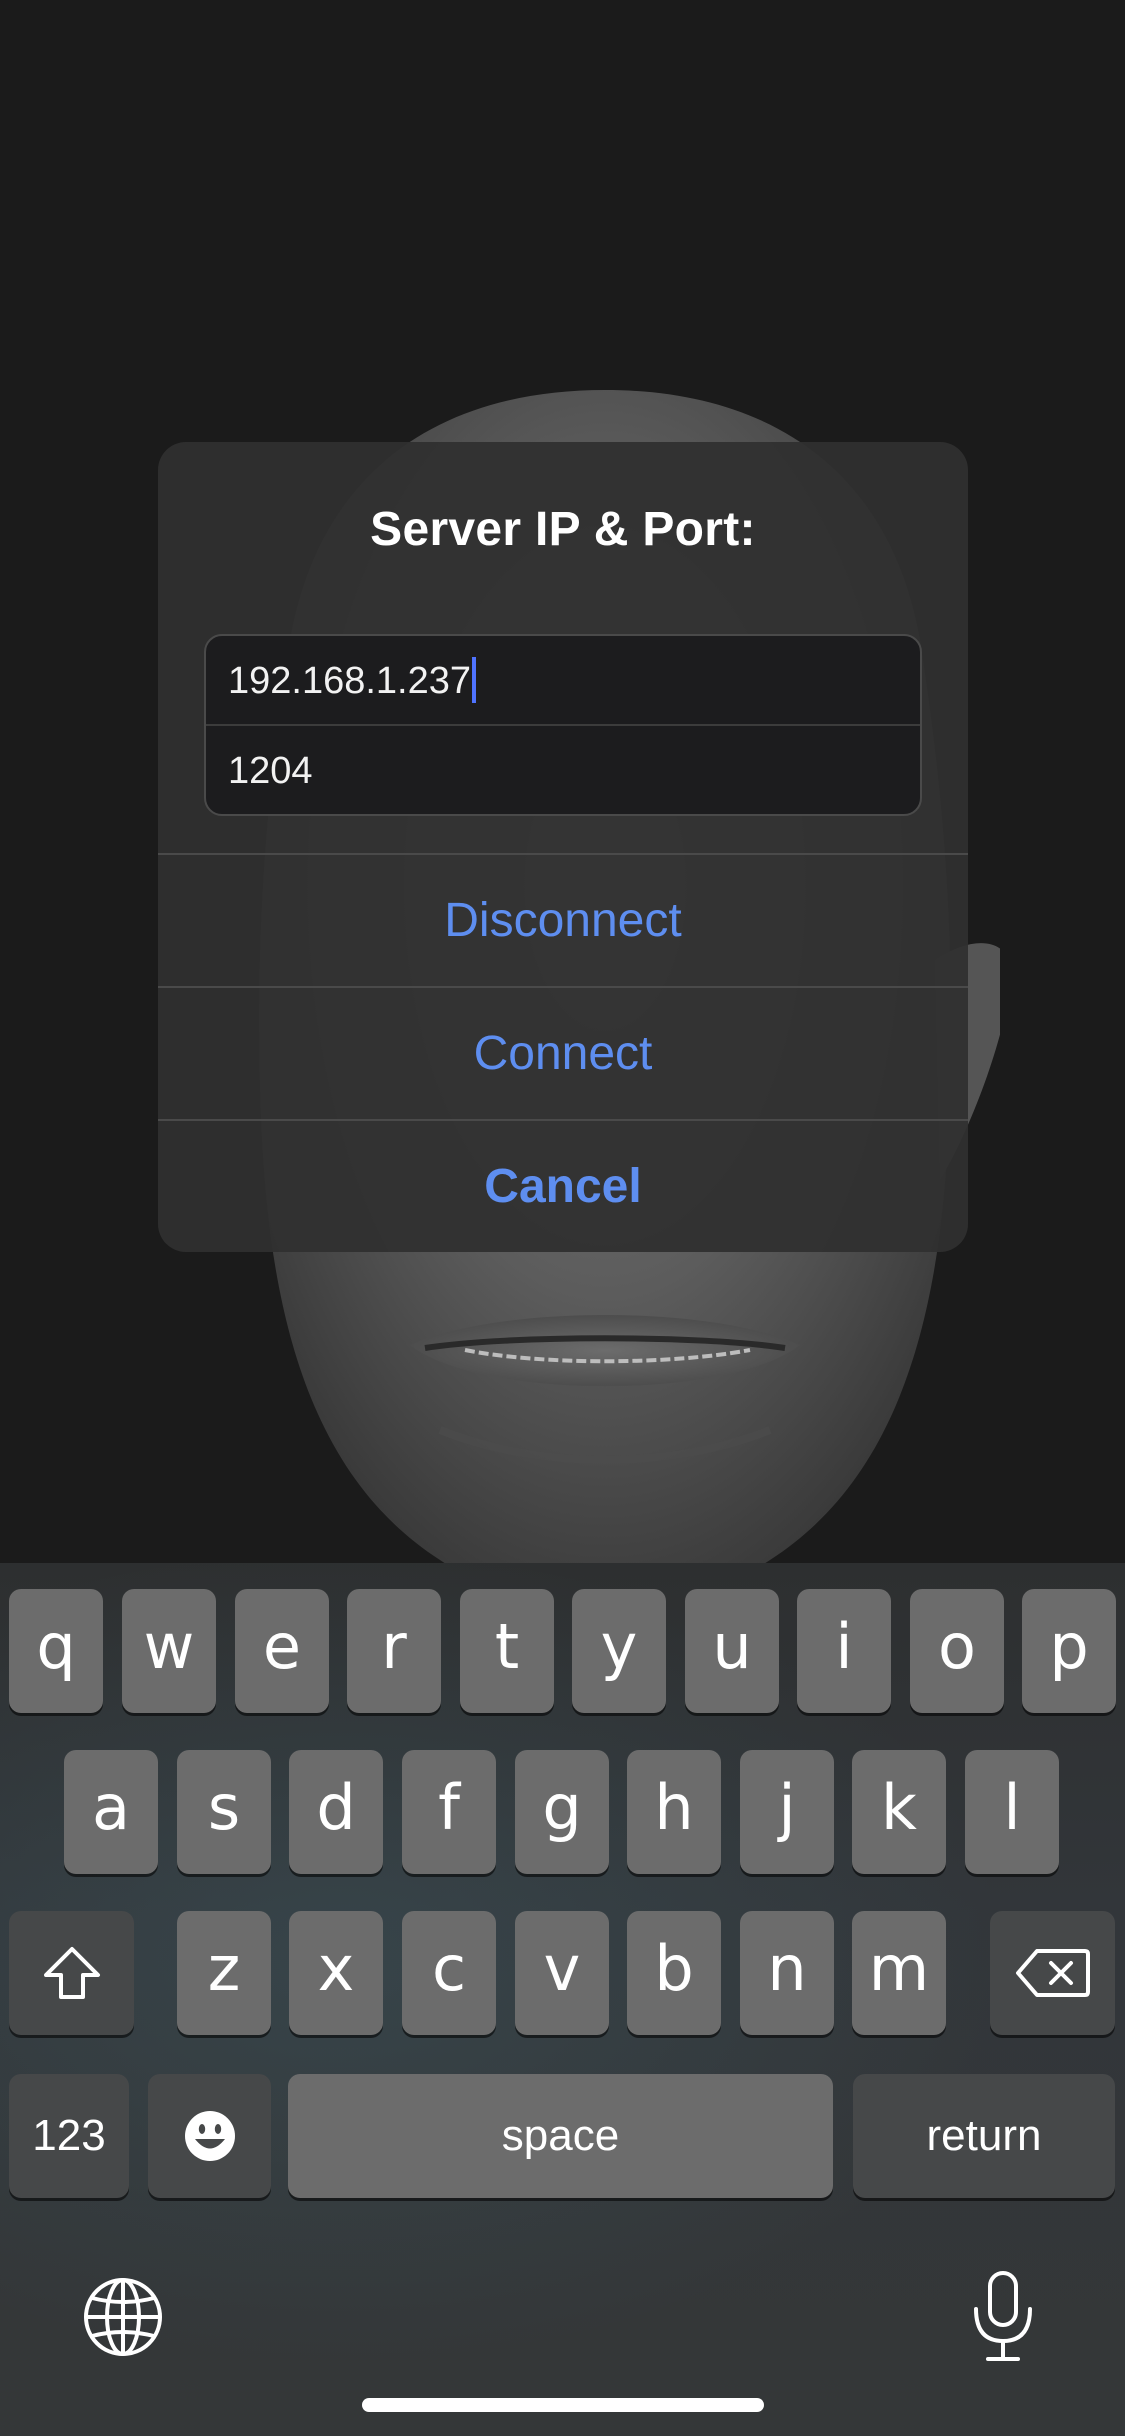 The width and height of the screenshot is (1125, 2436). Describe the element at coordinates (111, 1812) in the screenshot. I see `key-a: a` at that location.